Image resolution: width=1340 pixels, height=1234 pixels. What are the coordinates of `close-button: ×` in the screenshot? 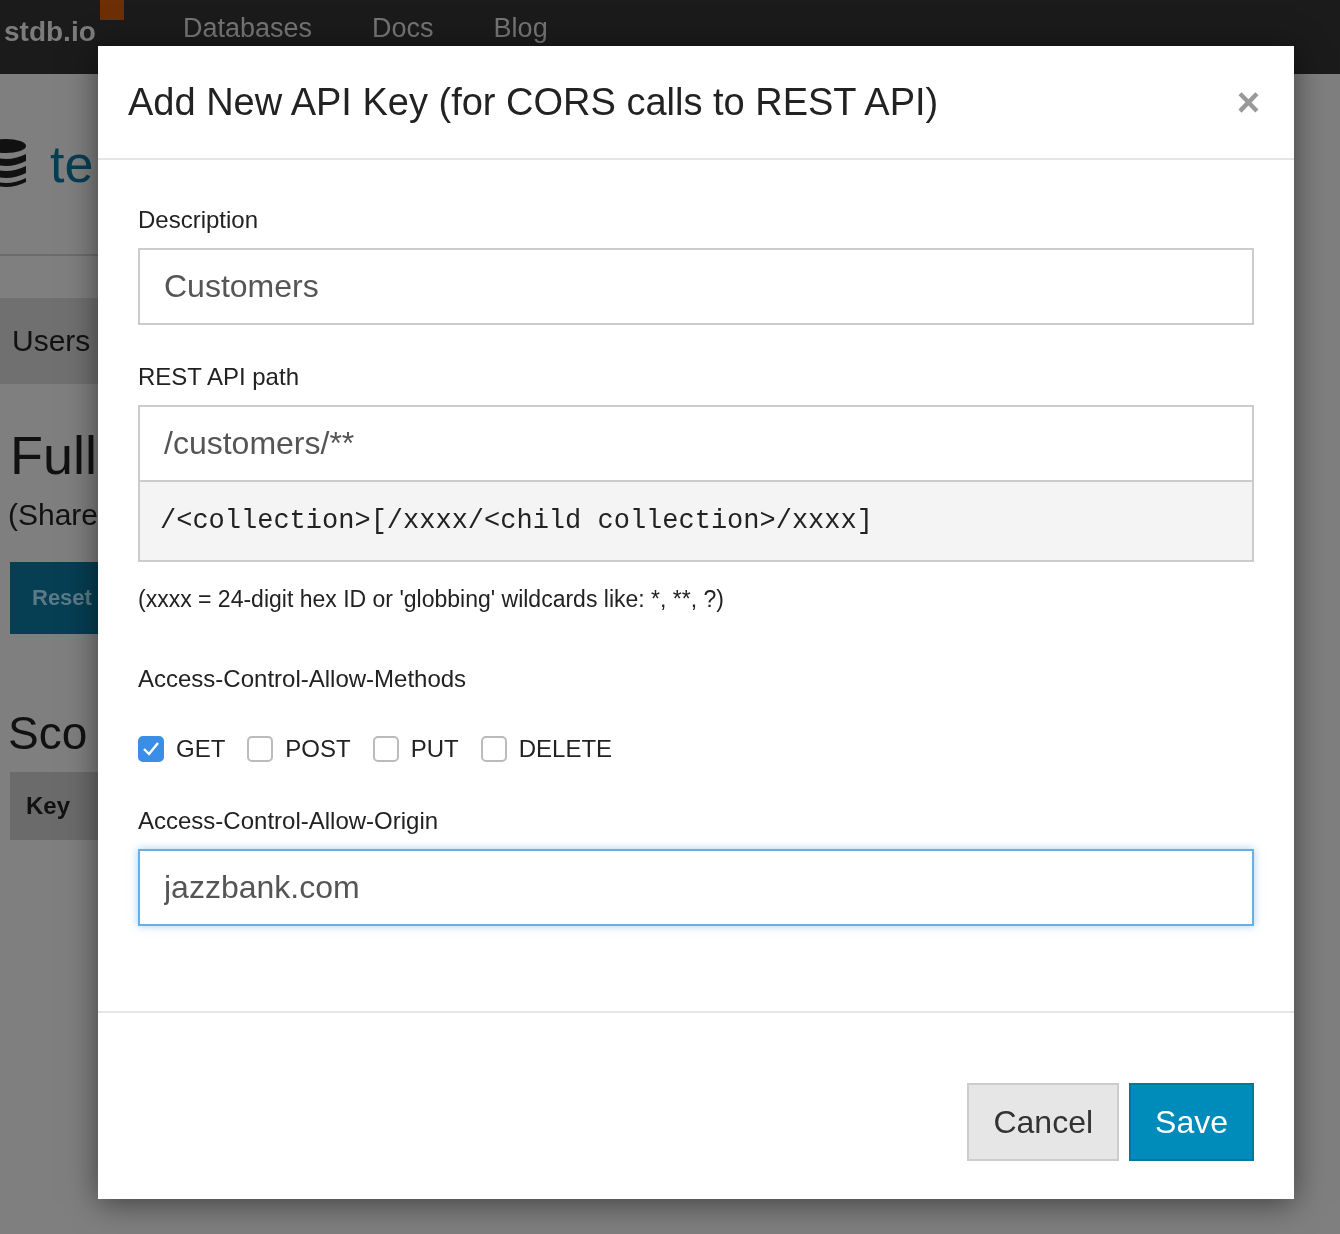 It's located at (1248, 102).